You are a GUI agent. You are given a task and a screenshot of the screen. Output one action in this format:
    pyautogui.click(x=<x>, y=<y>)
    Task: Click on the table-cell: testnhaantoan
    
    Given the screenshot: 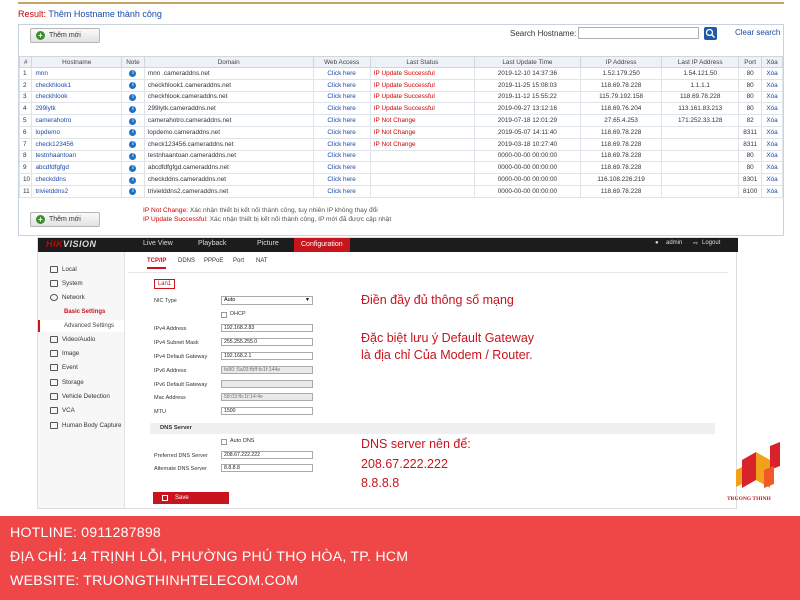 What is the action you would take?
    pyautogui.click(x=76, y=156)
    